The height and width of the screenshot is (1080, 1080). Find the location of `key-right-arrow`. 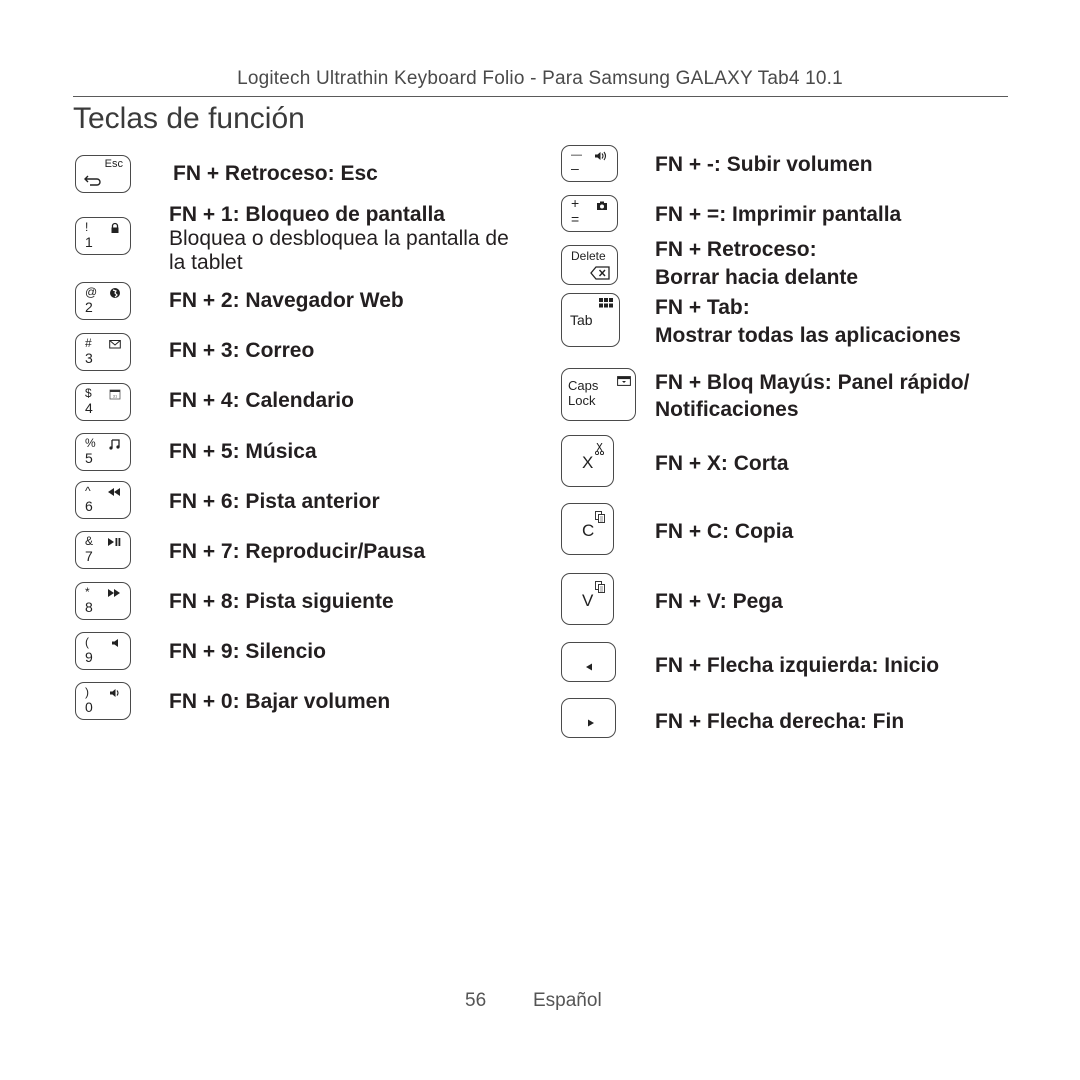

key-right-arrow is located at coordinates (588, 718).